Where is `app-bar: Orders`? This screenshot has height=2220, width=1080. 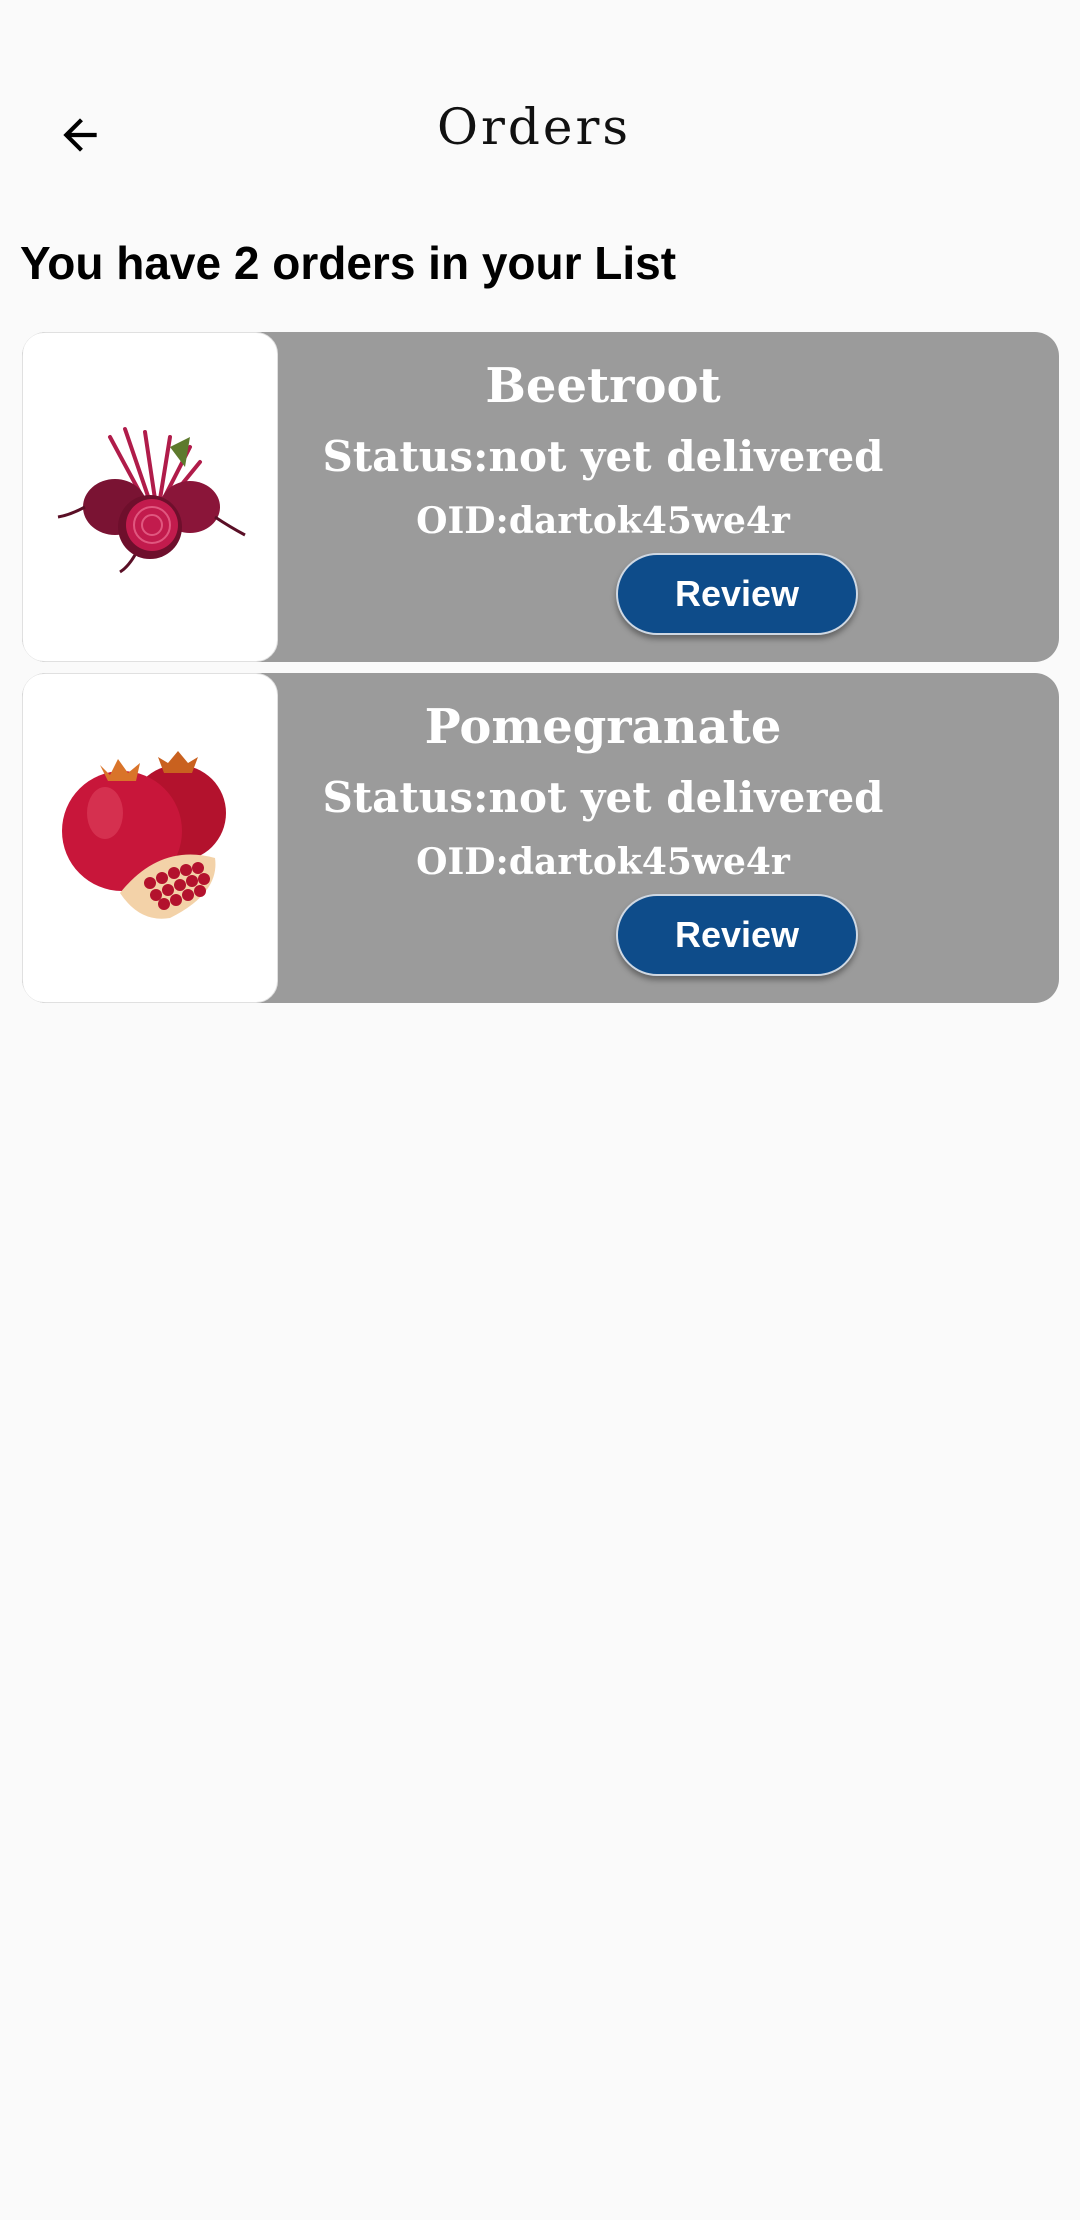
app-bar: Orders is located at coordinates (540, 135).